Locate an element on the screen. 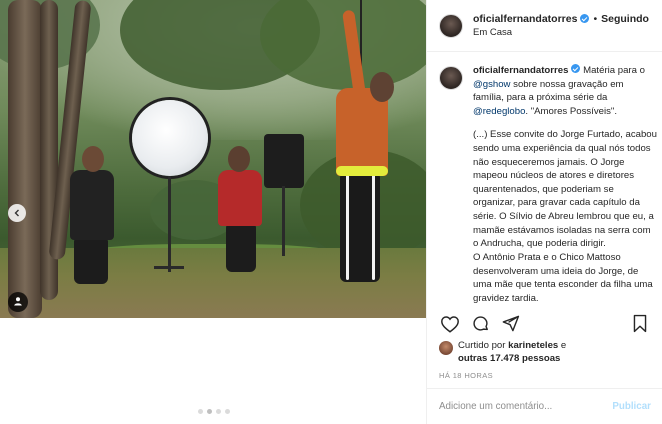 The width and height of the screenshot is (662, 424). caption-avatar is located at coordinates (451, 78).